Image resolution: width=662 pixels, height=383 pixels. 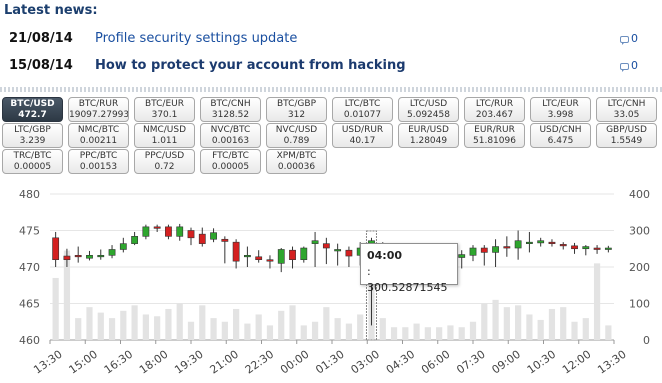 I want to click on news-headline-link: How to protect your account from hacking, so click(x=250, y=65).